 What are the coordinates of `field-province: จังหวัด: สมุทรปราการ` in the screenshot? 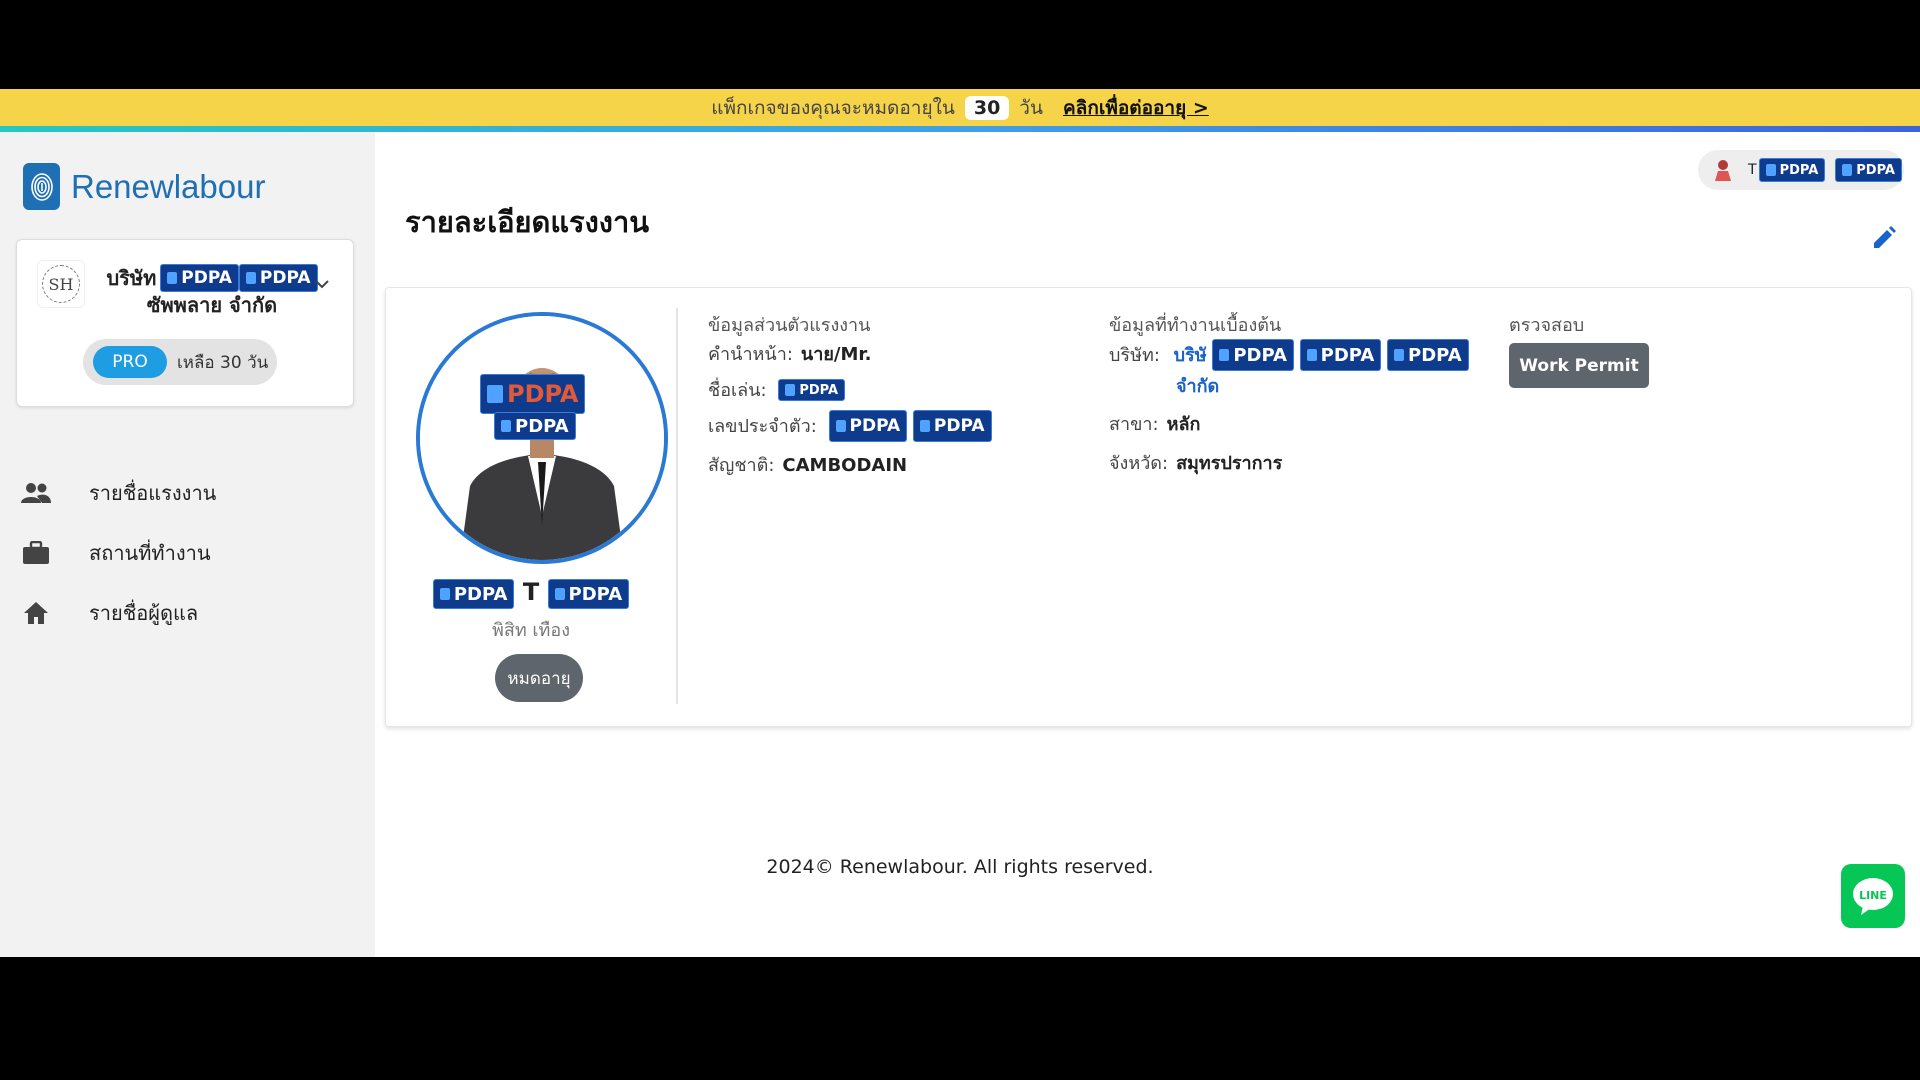 It's located at (1195, 462).